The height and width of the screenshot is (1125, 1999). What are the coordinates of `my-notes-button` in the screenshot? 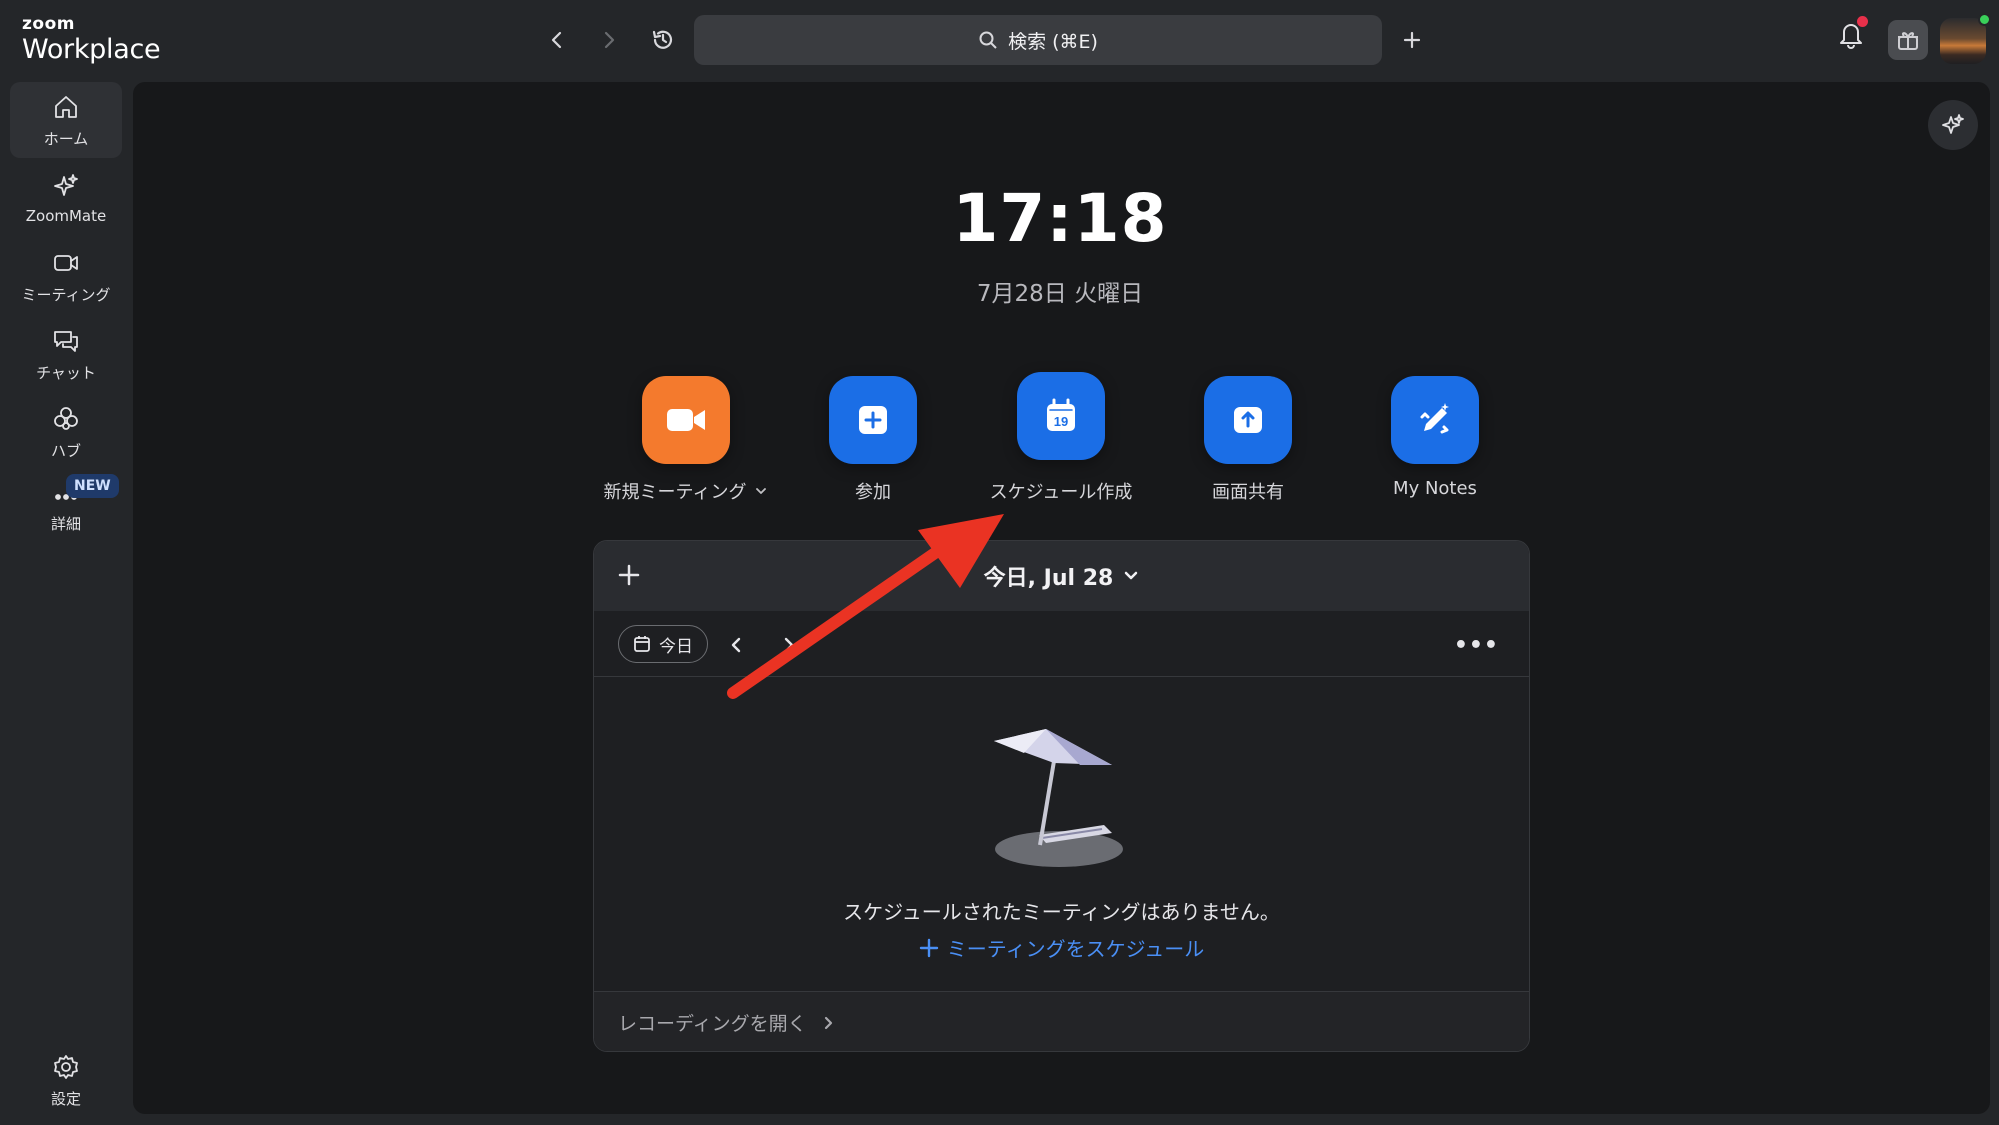 It's located at (1435, 420).